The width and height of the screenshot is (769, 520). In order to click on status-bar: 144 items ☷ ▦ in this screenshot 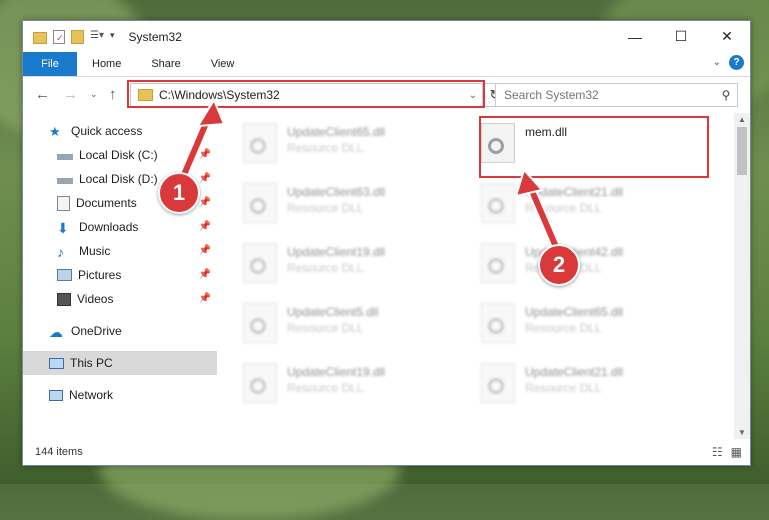, I will do `click(386, 452)`.